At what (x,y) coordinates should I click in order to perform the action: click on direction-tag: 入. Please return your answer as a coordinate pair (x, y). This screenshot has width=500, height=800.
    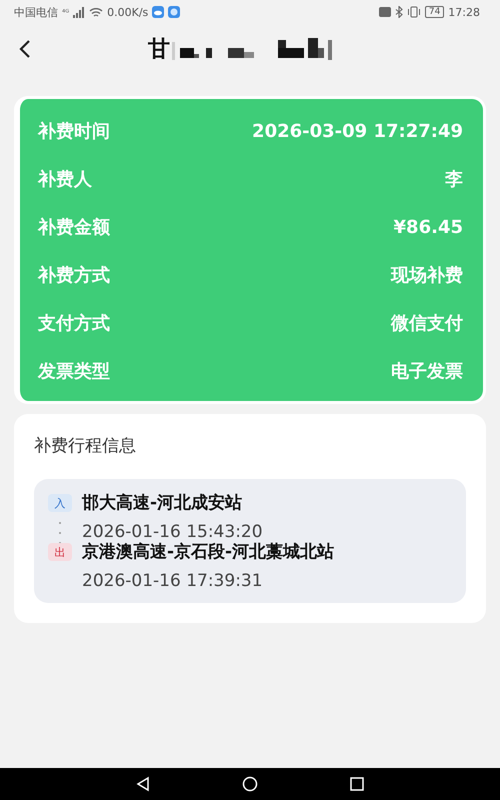
    Looking at the image, I should click on (60, 503).